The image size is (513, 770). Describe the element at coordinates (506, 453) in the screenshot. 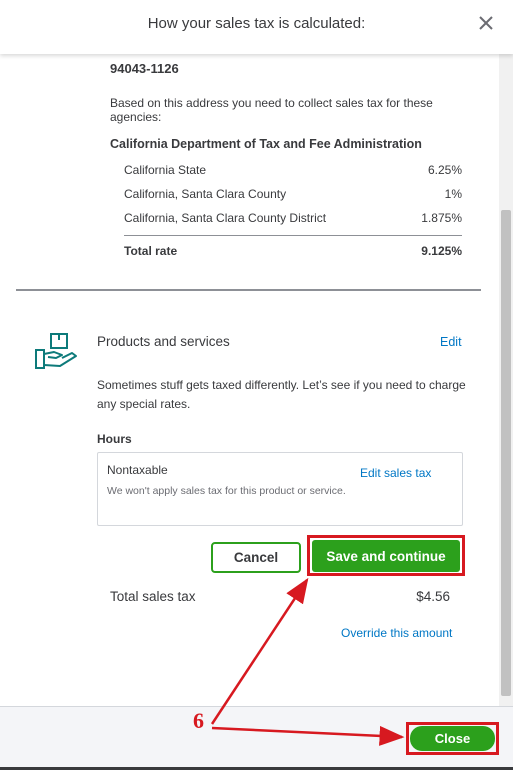

I see `scrollbar-thumb` at that location.